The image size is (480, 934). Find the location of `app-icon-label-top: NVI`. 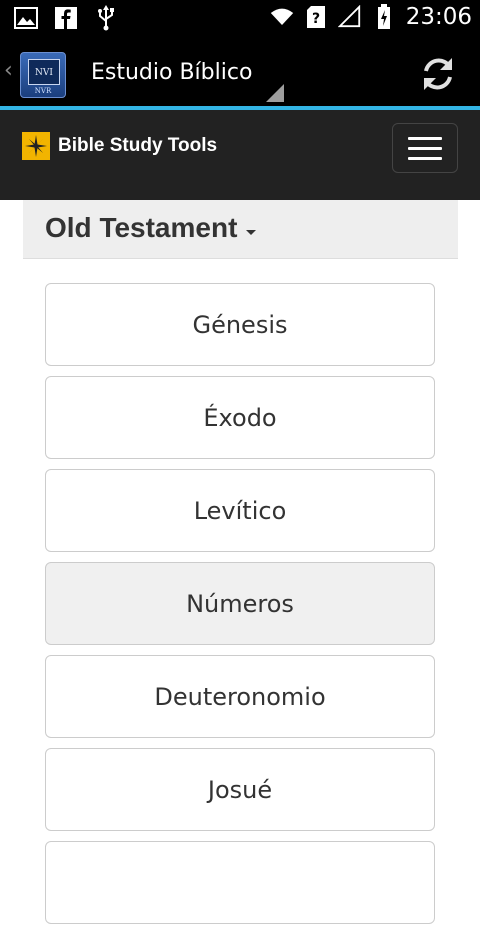

app-icon-label-top: NVI is located at coordinates (44, 73).